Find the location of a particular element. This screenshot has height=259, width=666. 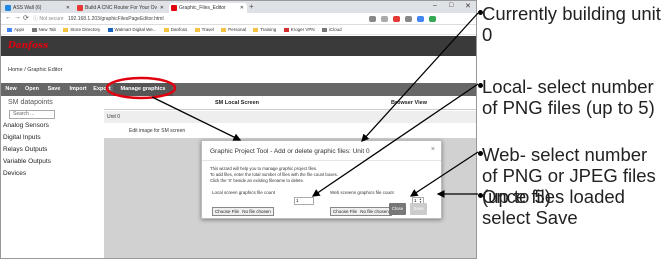

export-button: Export is located at coordinates (102, 89).